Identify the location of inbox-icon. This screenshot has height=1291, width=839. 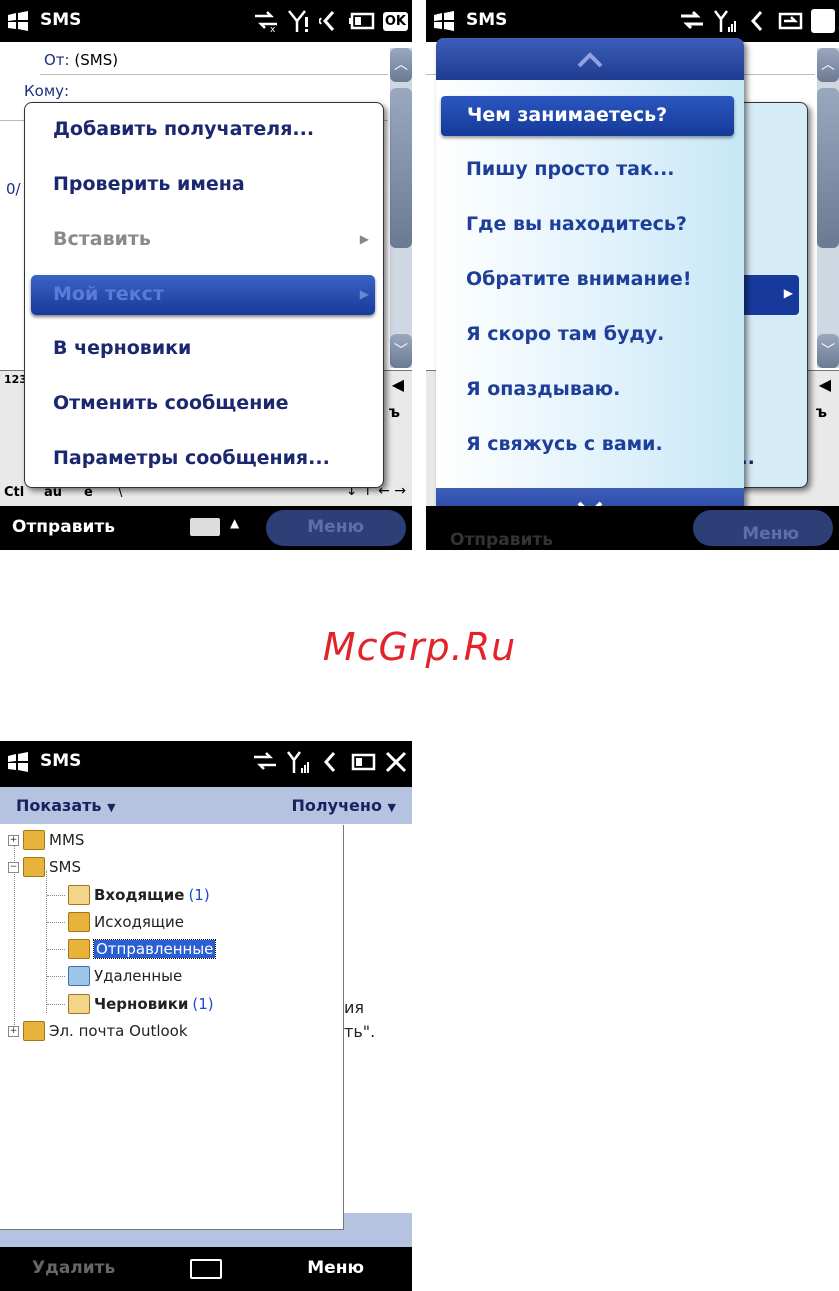
(79, 895).